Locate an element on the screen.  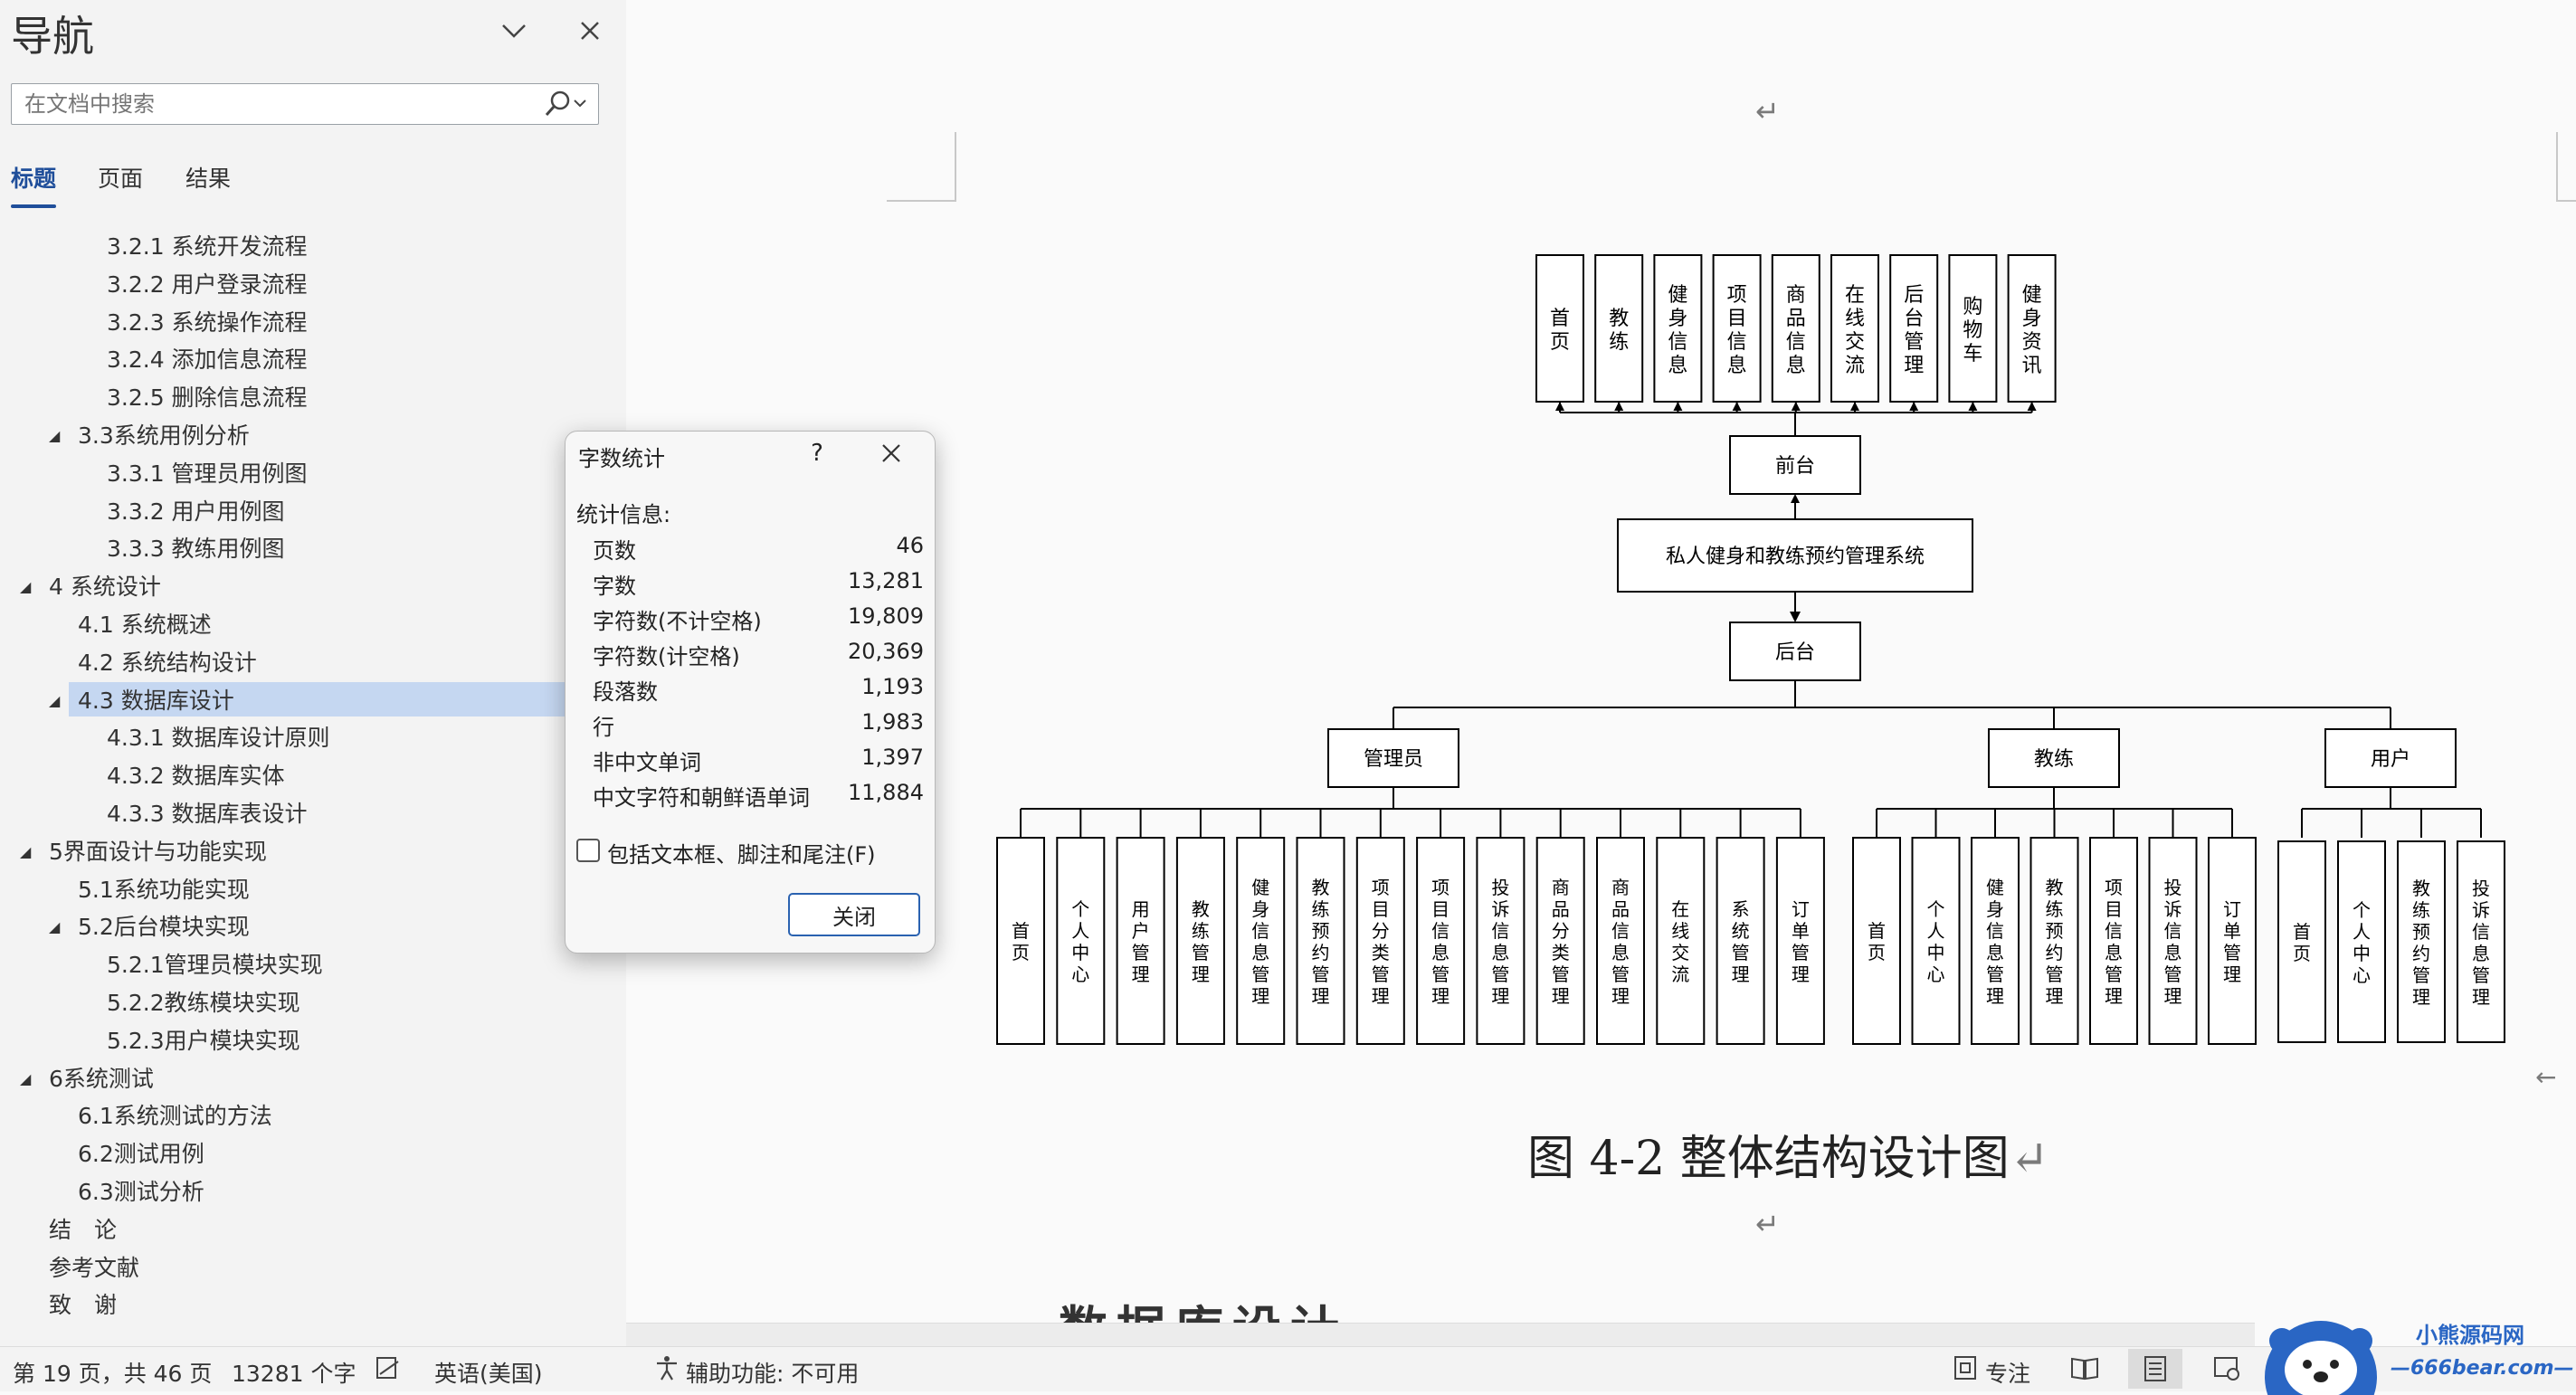
nav-heading-item: 致 谢 is located at coordinates (83, 1306).